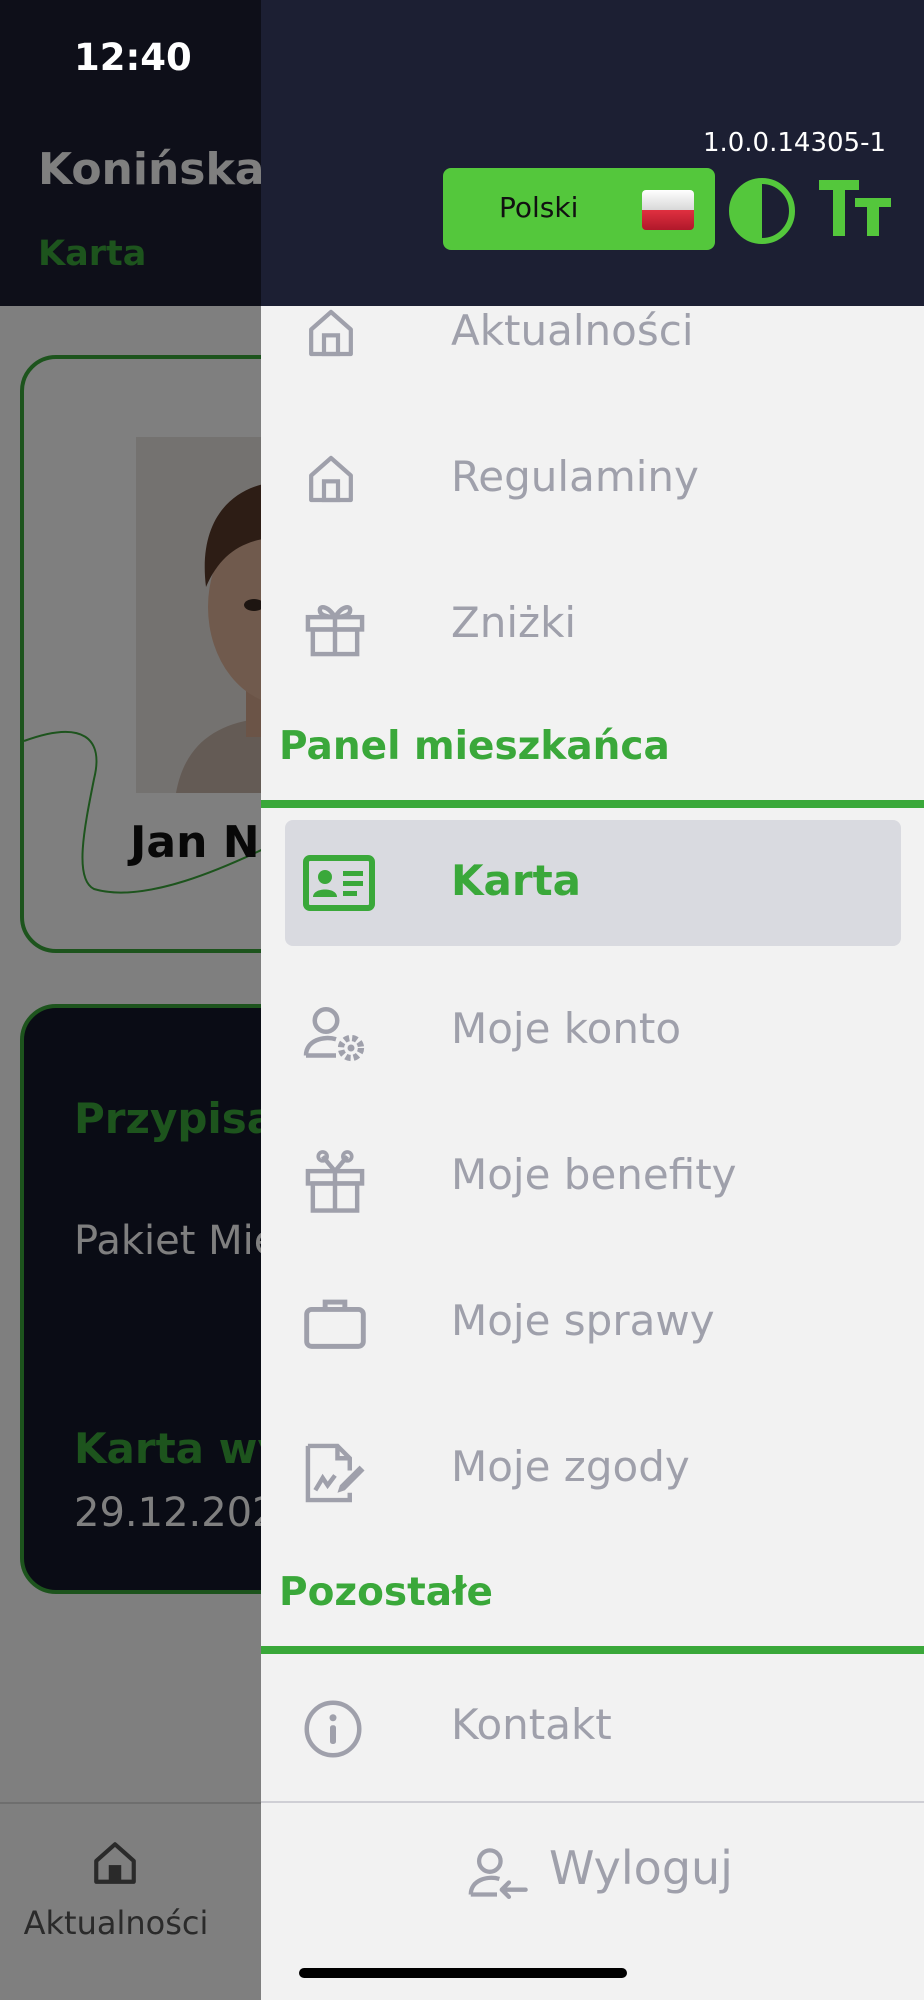 This screenshot has height=2000, width=924. I want to click on drawer-header: 1.0.0.14305-1 Polski, so click(592, 153).